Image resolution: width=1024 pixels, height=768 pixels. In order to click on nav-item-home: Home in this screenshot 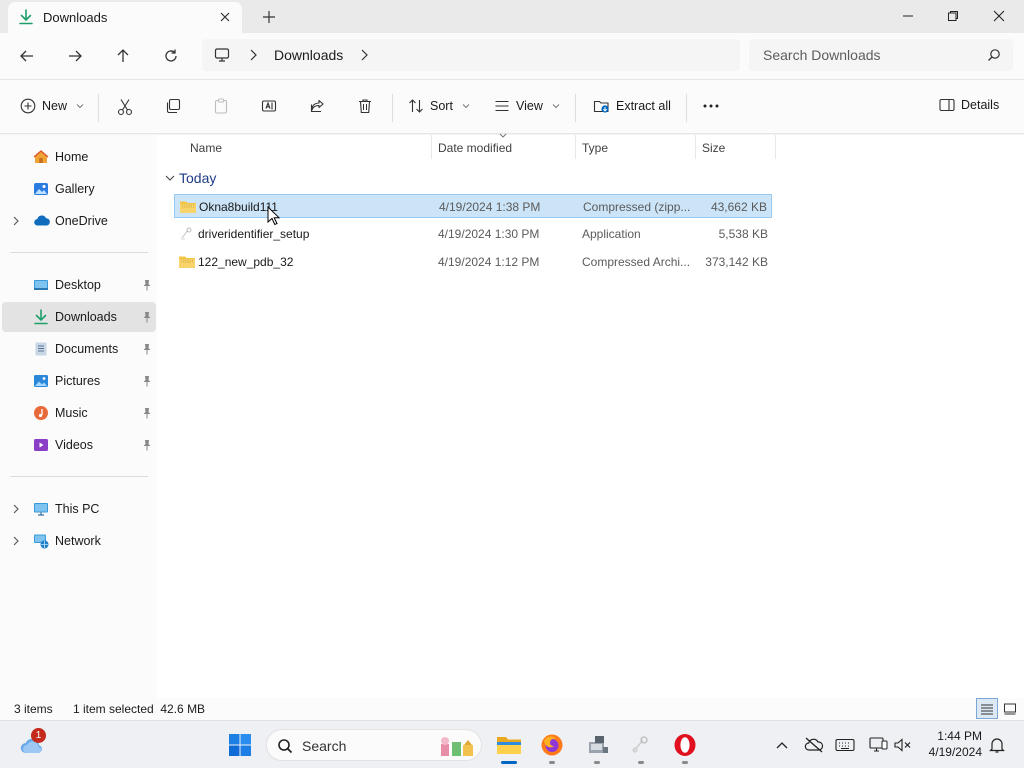, I will do `click(79, 157)`.